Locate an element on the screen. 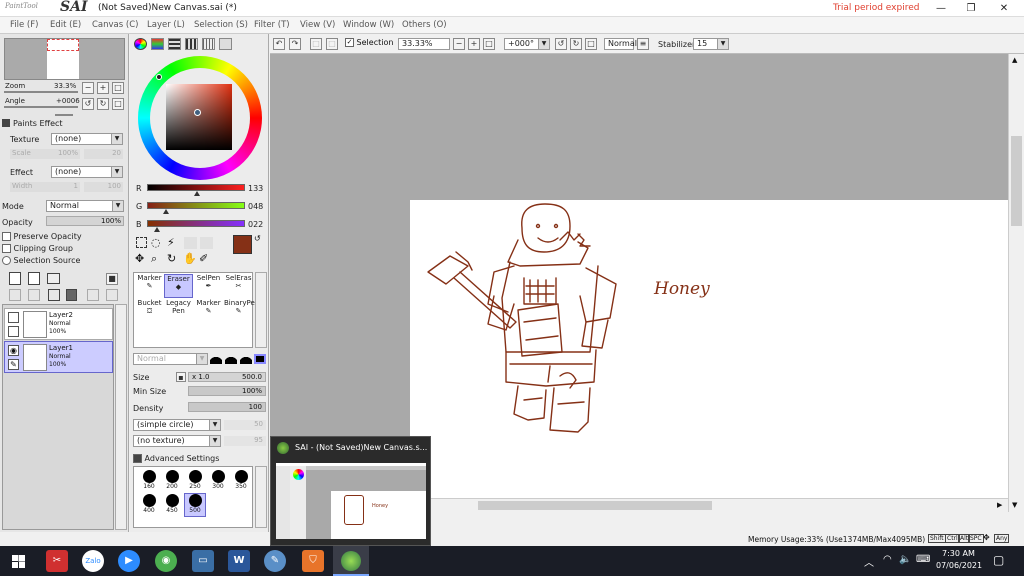  menu-file: File (F) is located at coordinates (24, 25).